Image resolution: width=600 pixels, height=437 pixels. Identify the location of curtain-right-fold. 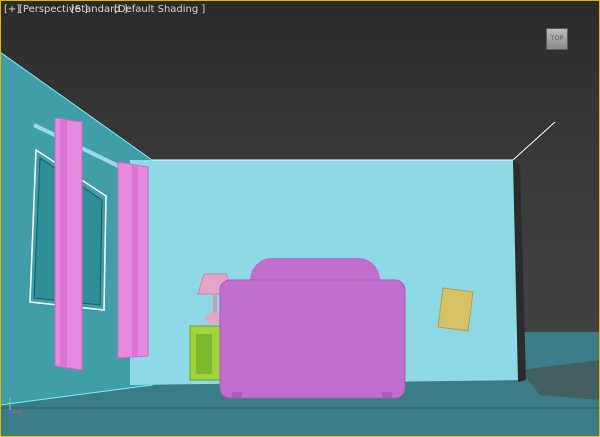
(135, 260).